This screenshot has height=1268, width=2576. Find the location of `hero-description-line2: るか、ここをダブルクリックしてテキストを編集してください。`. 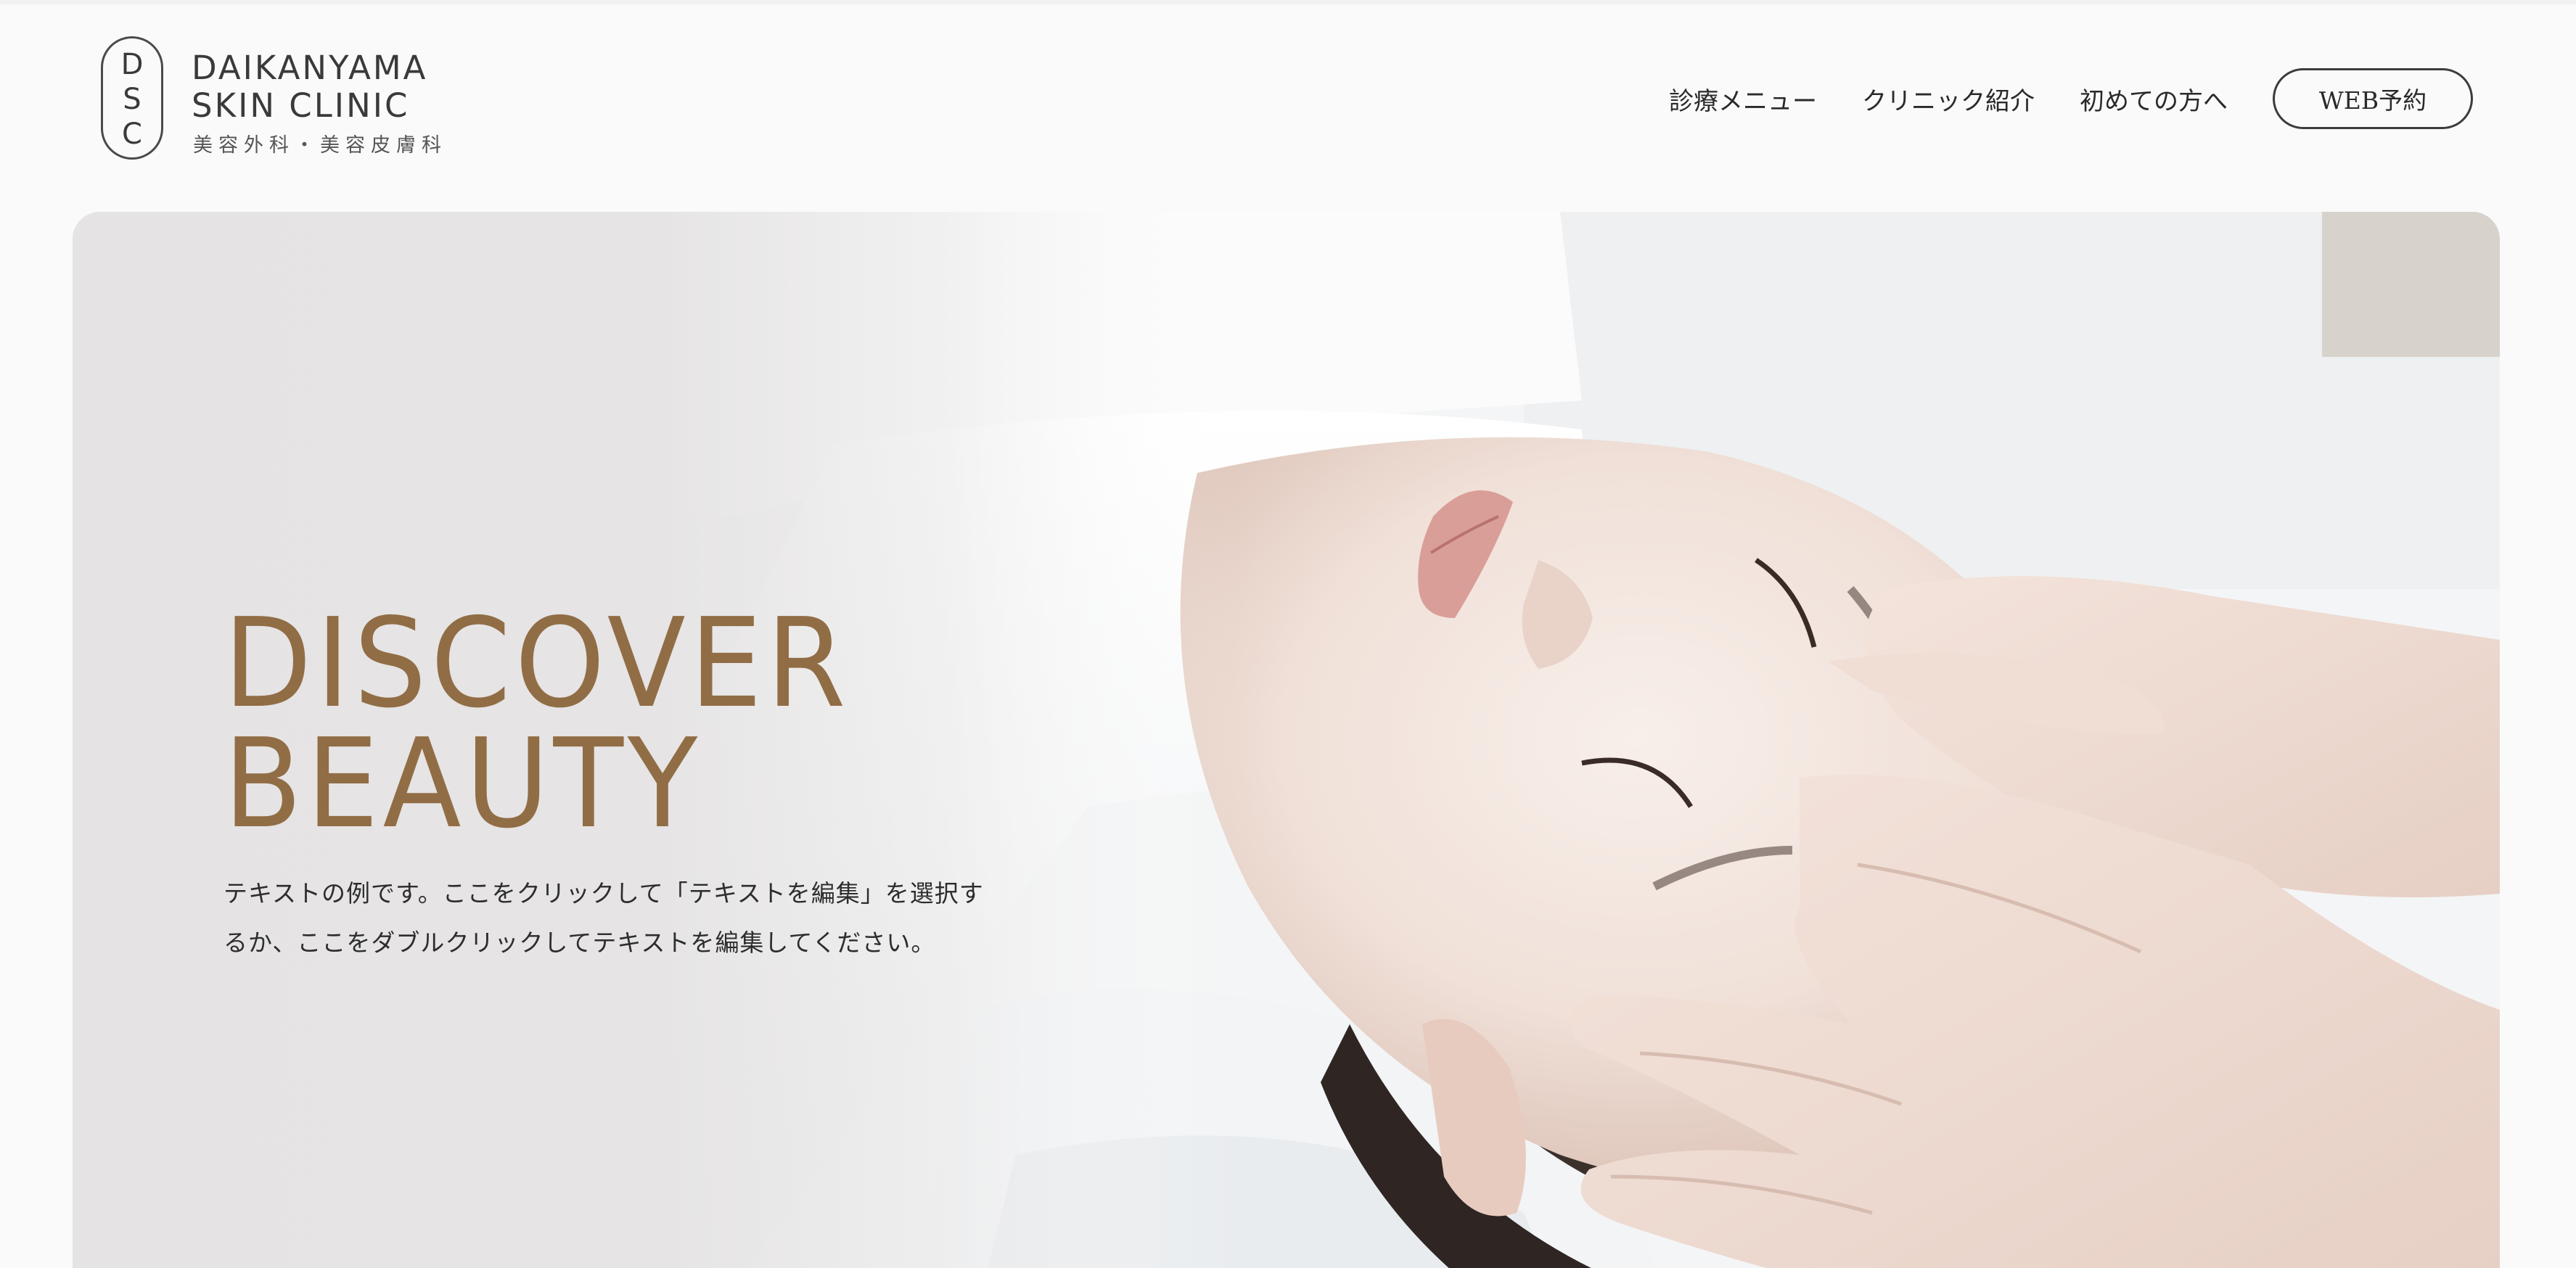

hero-description-line2: るか、ここをダブルクリックしてテキストを編集してください。 is located at coordinates (579, 943).